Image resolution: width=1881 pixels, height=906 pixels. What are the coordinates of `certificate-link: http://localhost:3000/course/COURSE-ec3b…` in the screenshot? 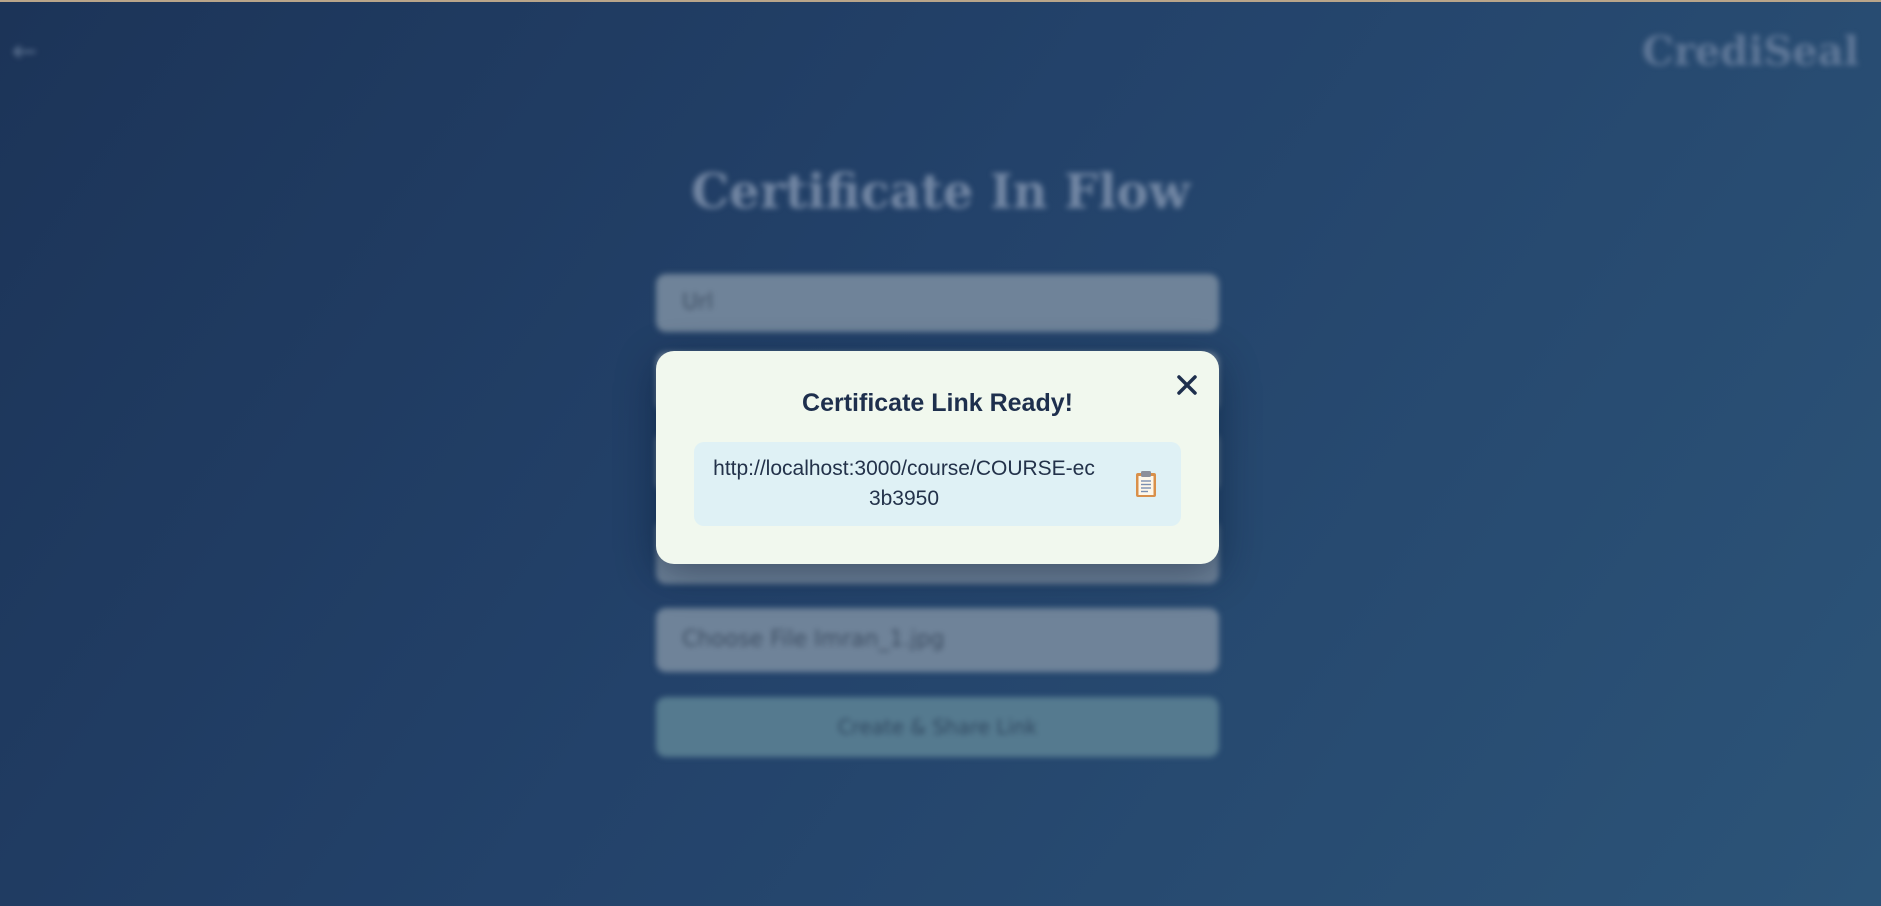 It's located at (904, 484).